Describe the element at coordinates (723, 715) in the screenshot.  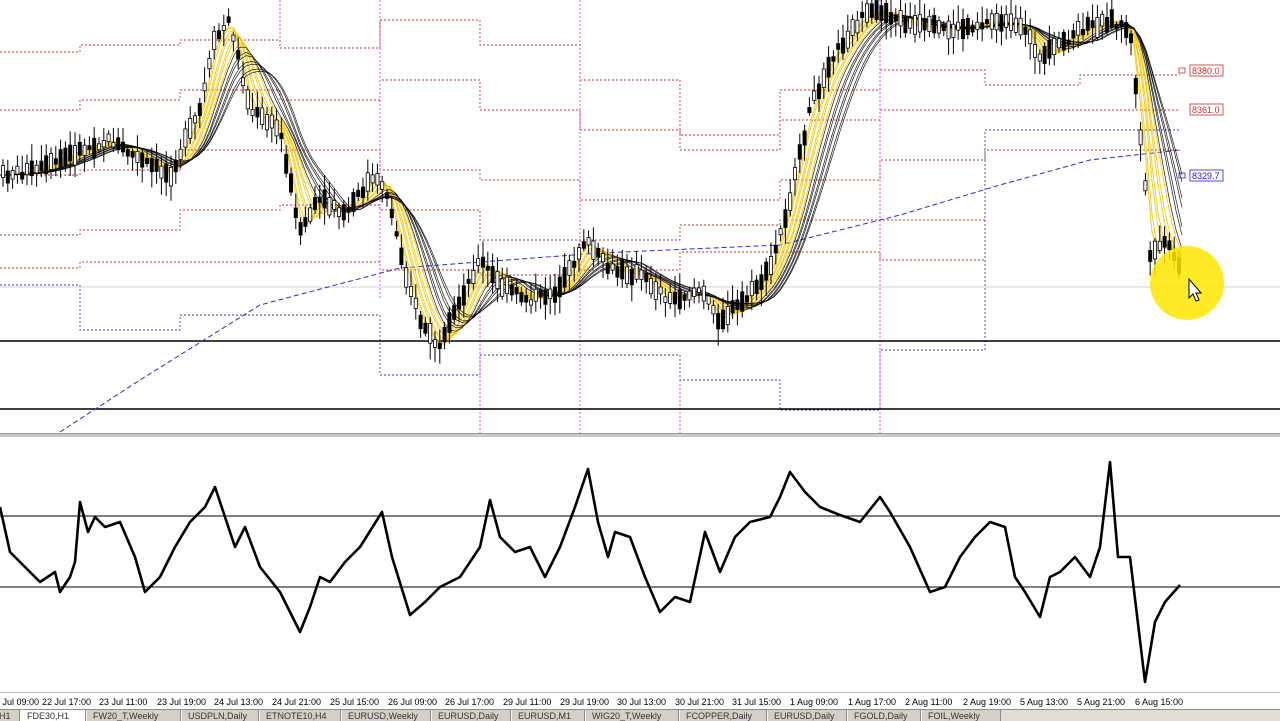
I see `chart-tab: FCOPPER,Daily` at that location.